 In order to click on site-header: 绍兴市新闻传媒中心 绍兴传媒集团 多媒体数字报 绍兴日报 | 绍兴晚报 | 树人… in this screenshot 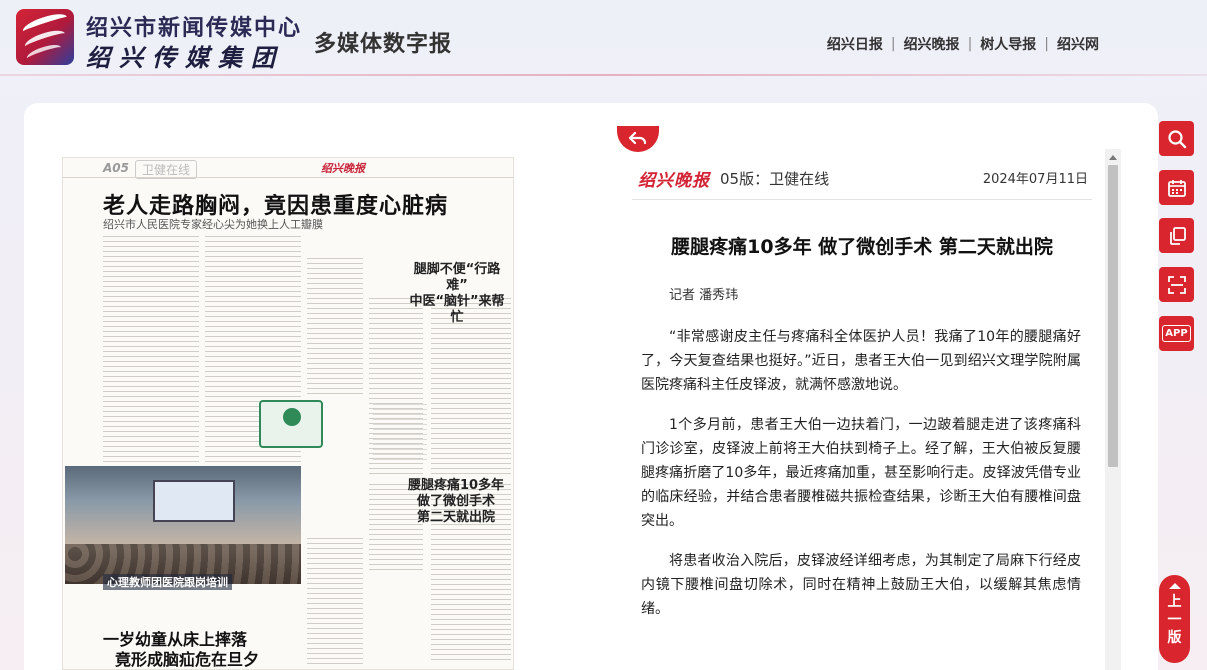, I will do `click(603, 45)`.